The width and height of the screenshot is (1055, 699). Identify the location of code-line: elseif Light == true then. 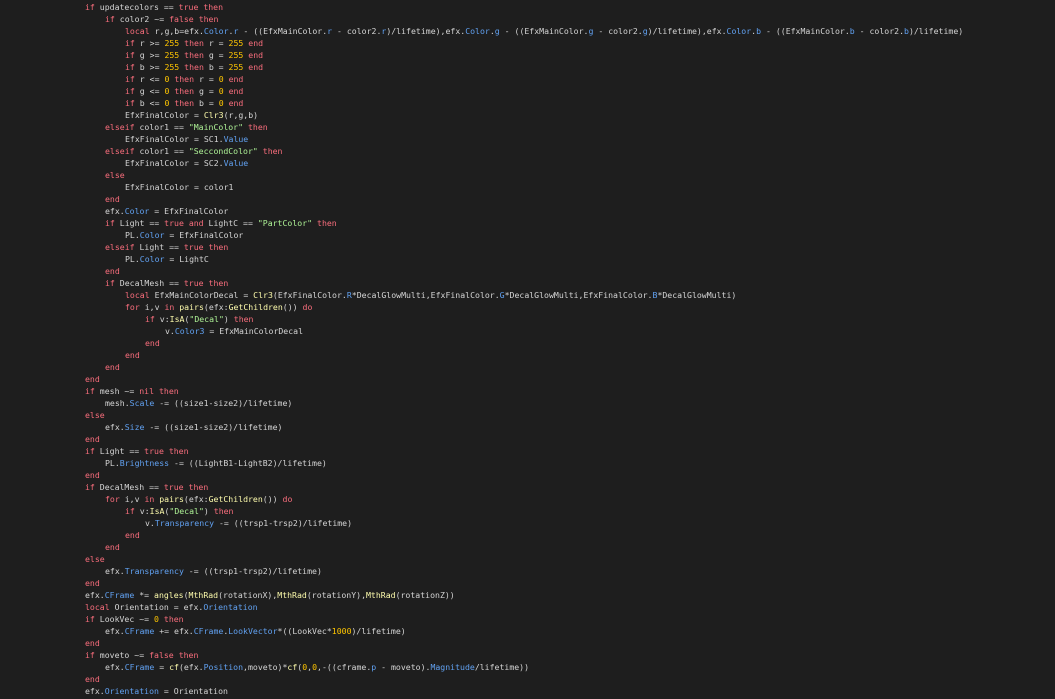
(166, 247).